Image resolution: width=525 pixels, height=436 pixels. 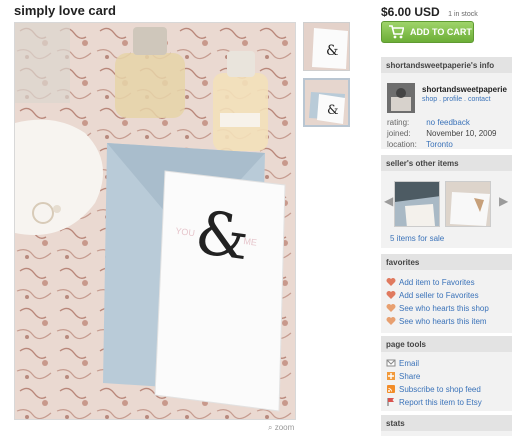 I want to click on add-seller-to-favorites: Add seller to Favorites, so click(x=432, y=295).